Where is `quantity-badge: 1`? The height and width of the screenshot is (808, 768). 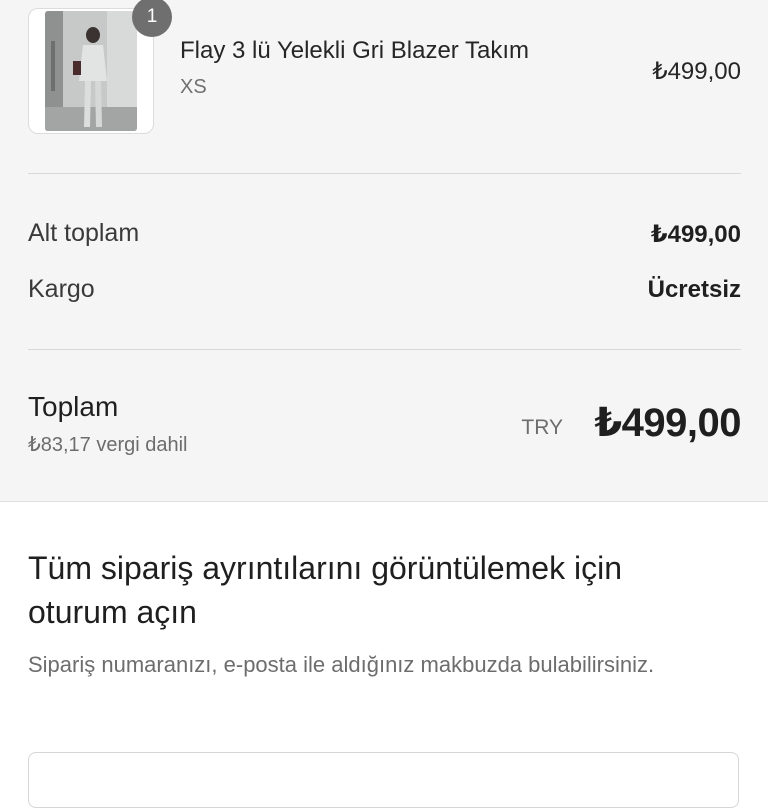 quantity-badge: 1 is located at coordinates (152, 18).